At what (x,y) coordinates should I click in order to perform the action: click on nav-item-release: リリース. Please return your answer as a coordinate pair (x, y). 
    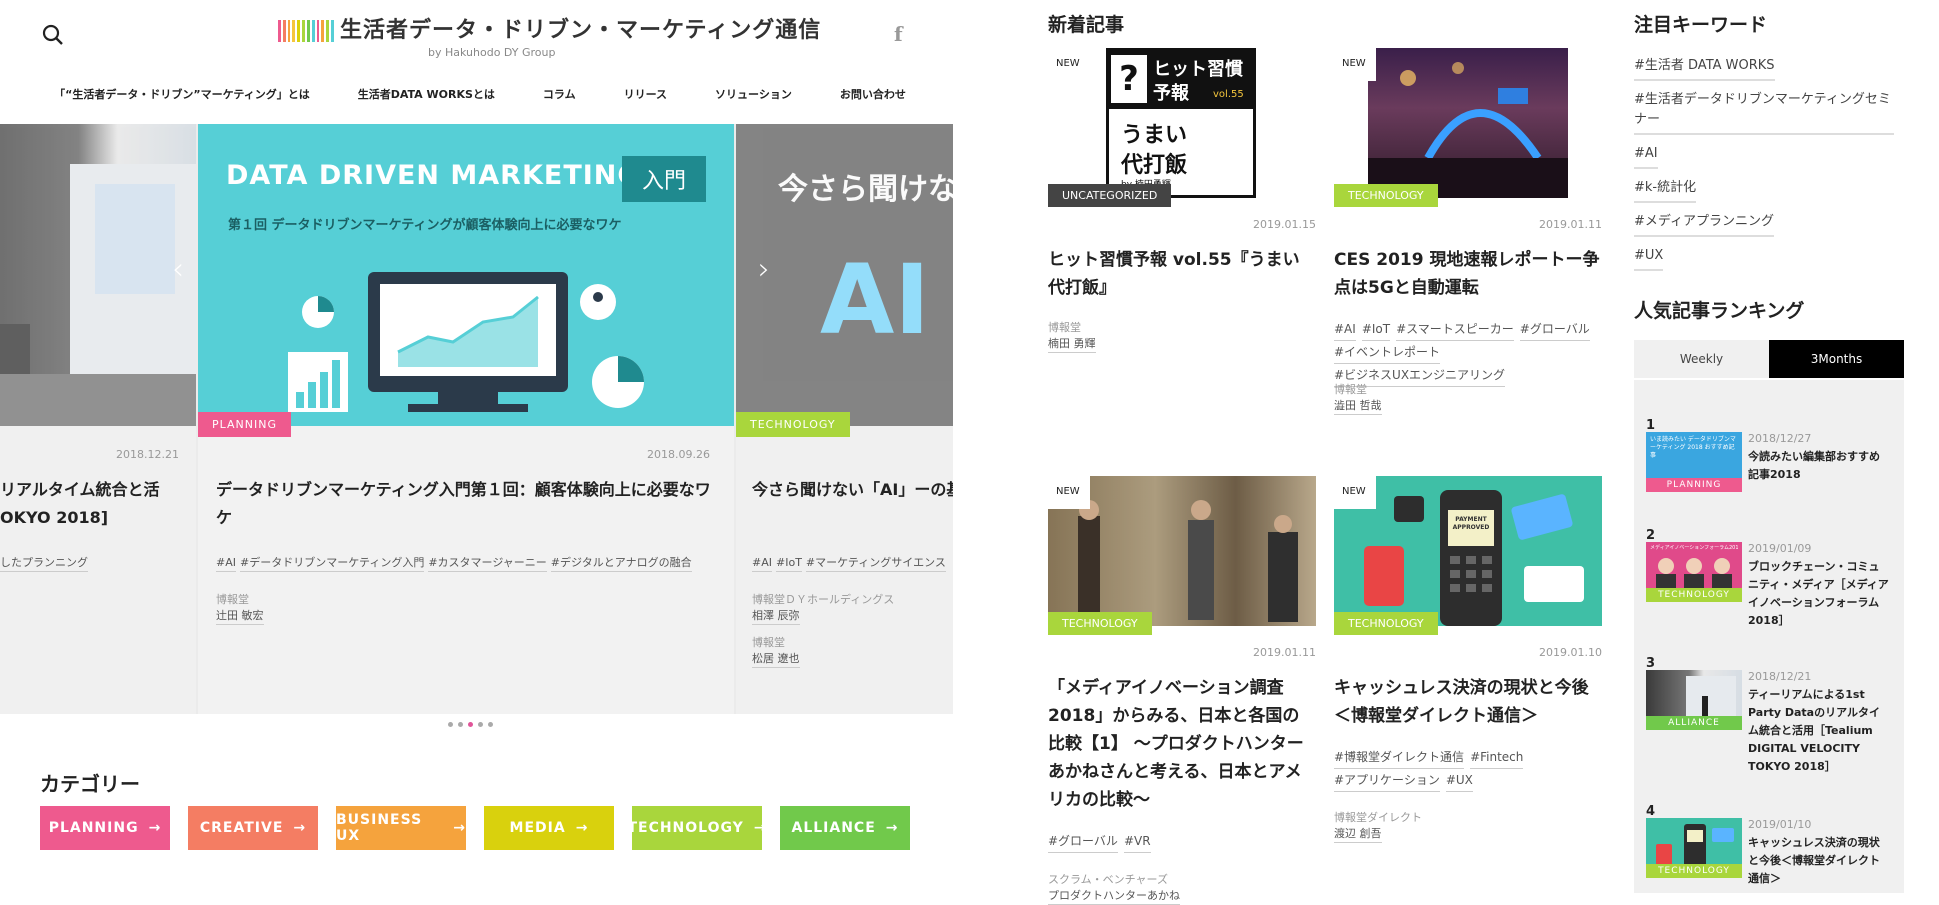
    Looking at the image, I should click on (645, 97).